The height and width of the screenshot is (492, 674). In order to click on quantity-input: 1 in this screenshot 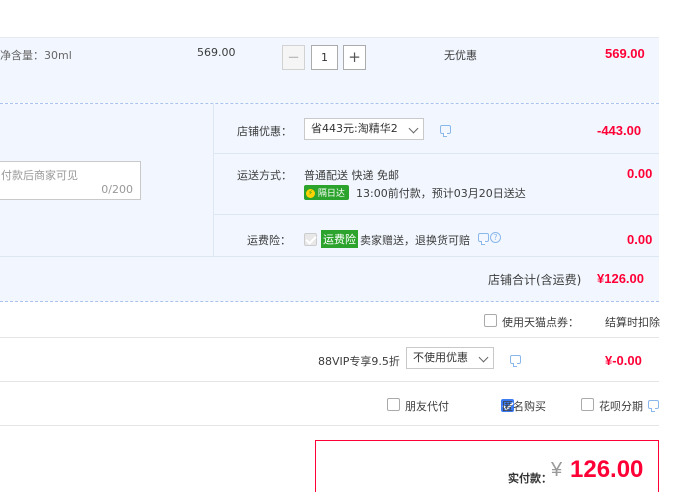, I will do `click(324, 57)`.